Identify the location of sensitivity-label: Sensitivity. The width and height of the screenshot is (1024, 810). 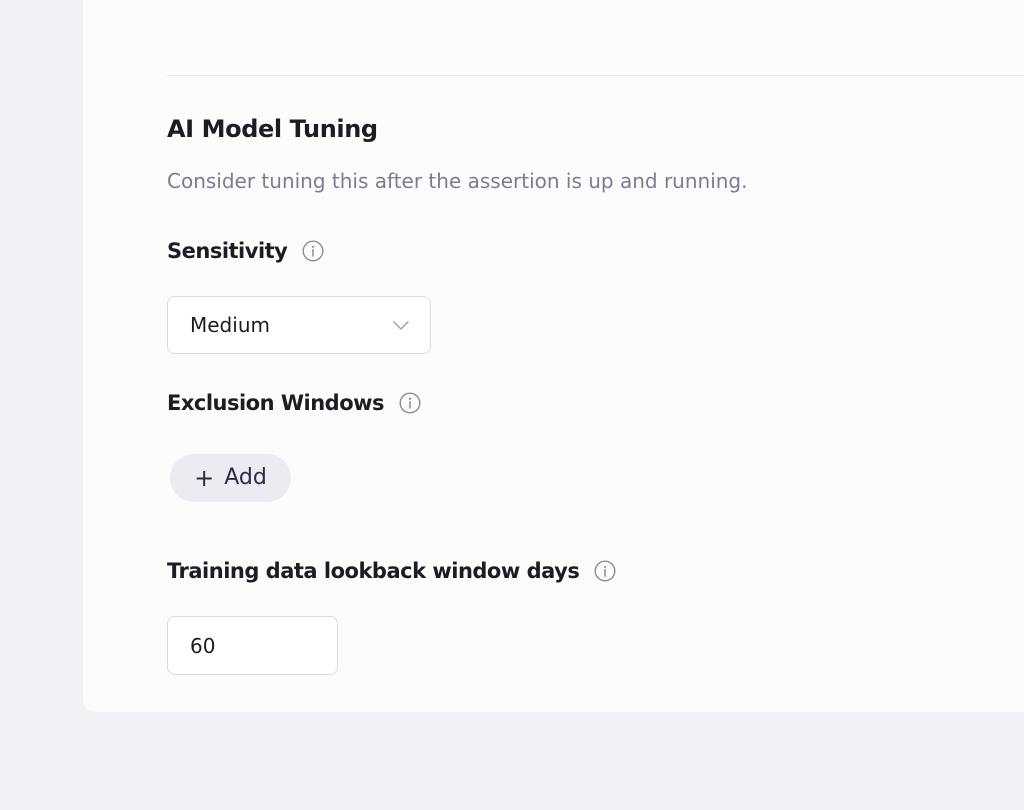
(227, 251).